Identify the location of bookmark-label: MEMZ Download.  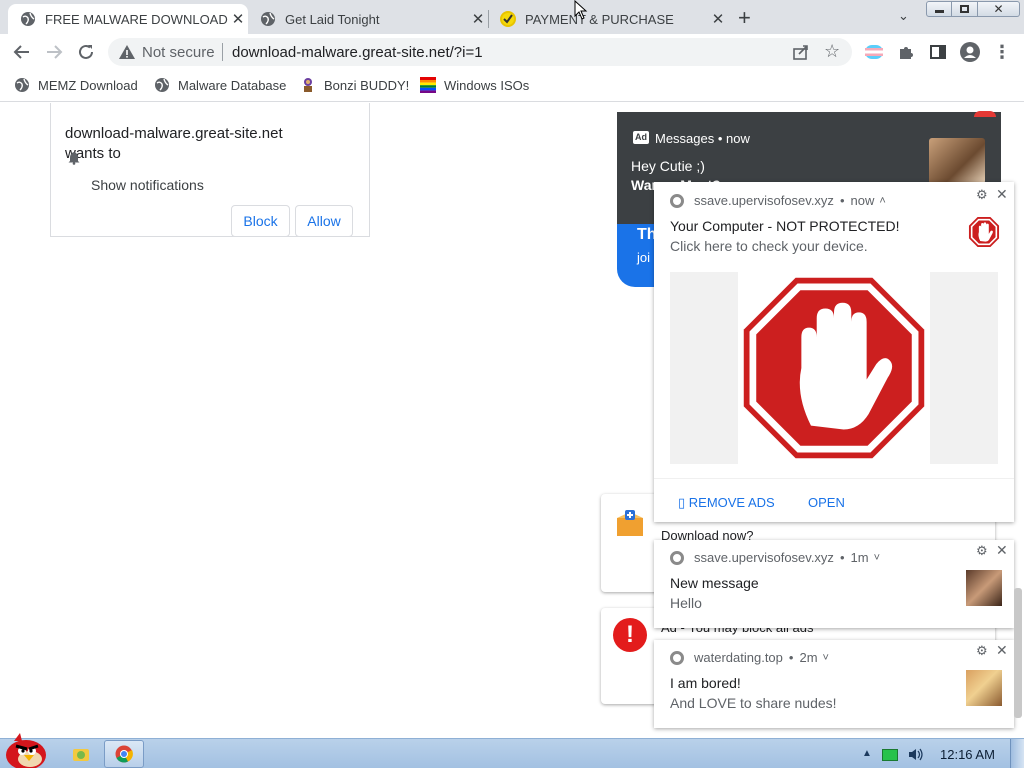
(88, 85).